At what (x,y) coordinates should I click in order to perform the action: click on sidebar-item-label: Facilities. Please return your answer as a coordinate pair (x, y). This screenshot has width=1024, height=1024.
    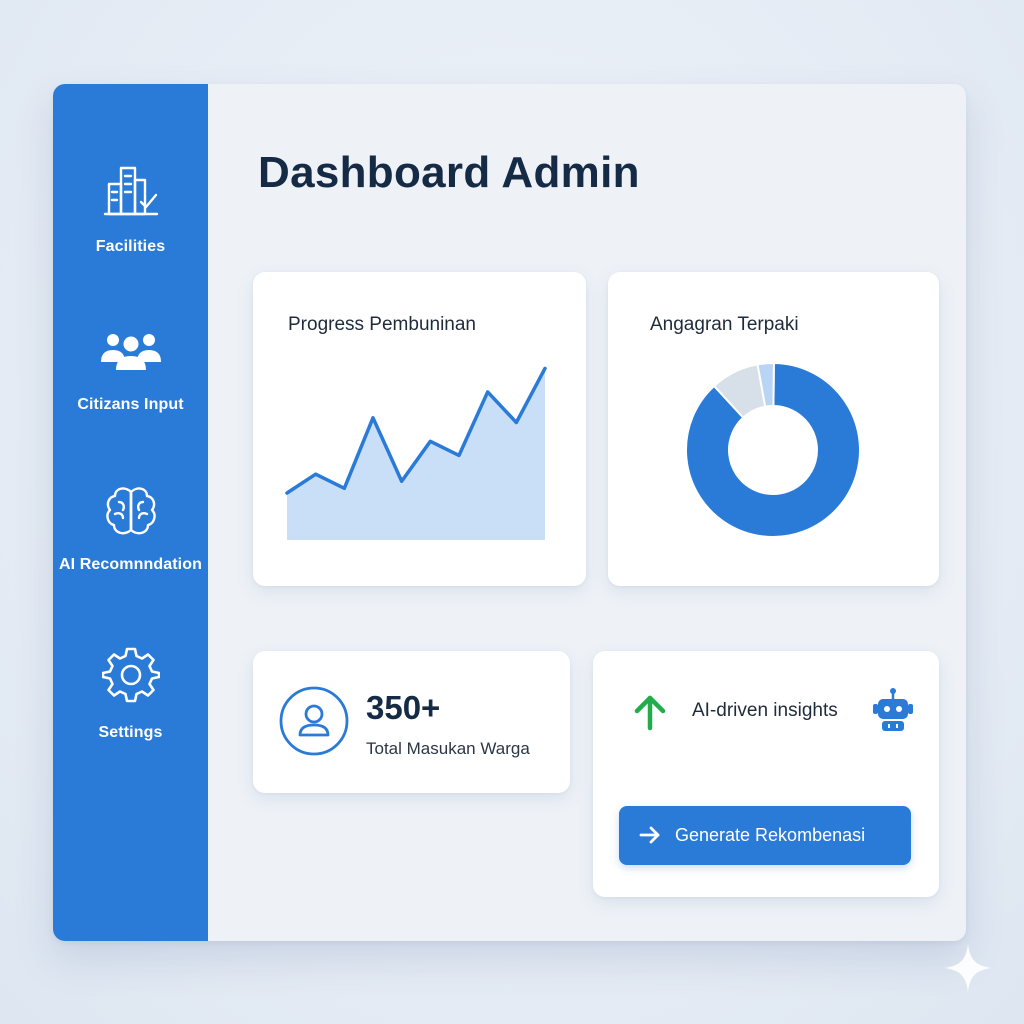
    Looking at the image, I should click on (130, 246).